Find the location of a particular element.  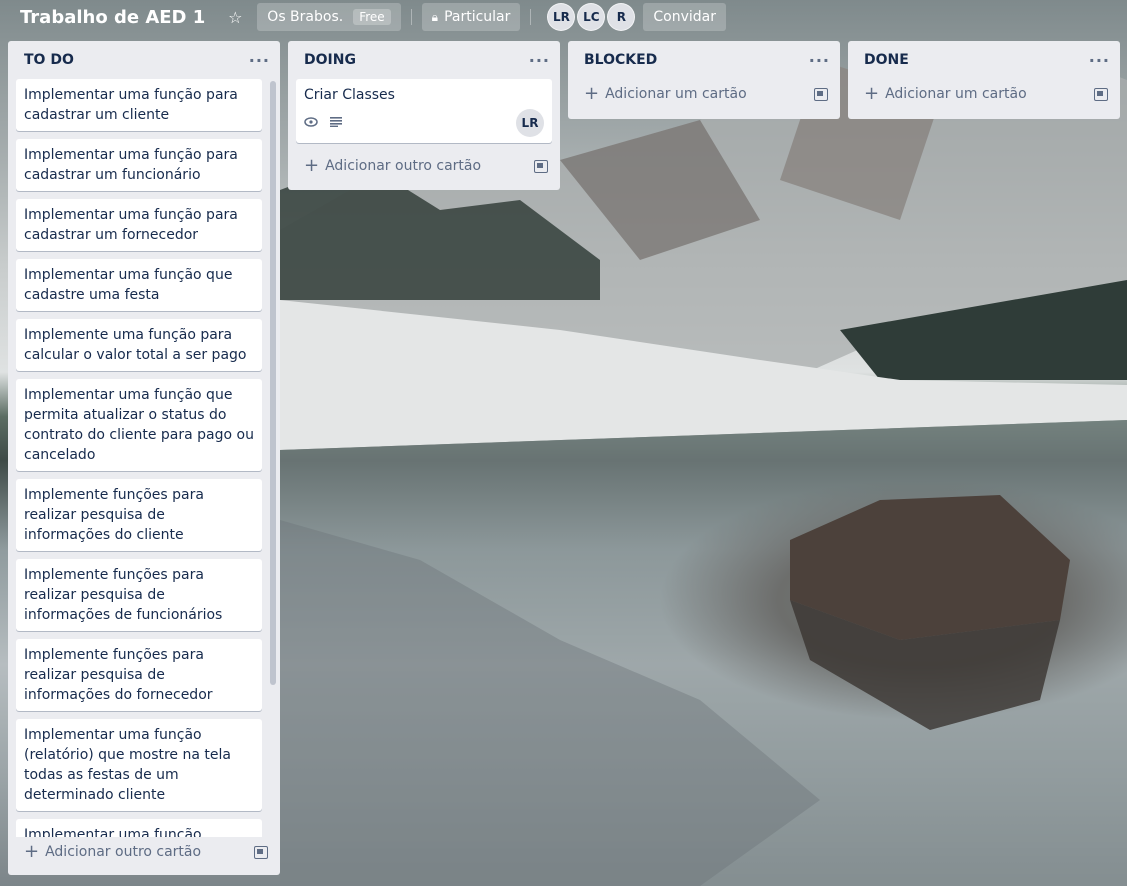

list-done: DONE ··· + Adicionar um cartão is located at coordinates (984, 80).